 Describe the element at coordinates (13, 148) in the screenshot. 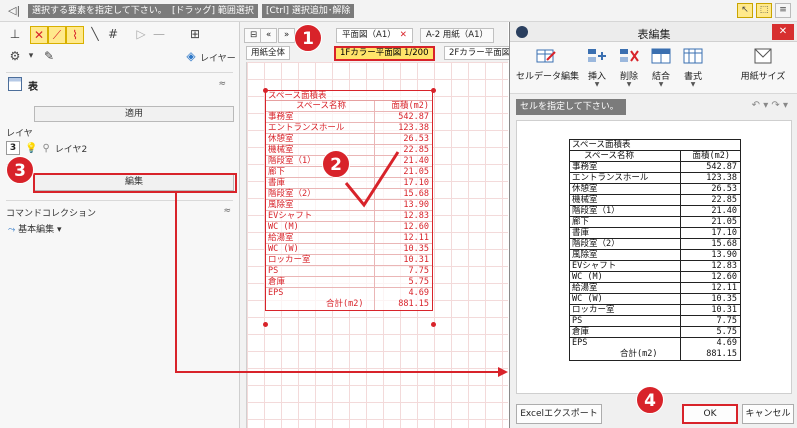

I see `layer-number: 3` at that location.